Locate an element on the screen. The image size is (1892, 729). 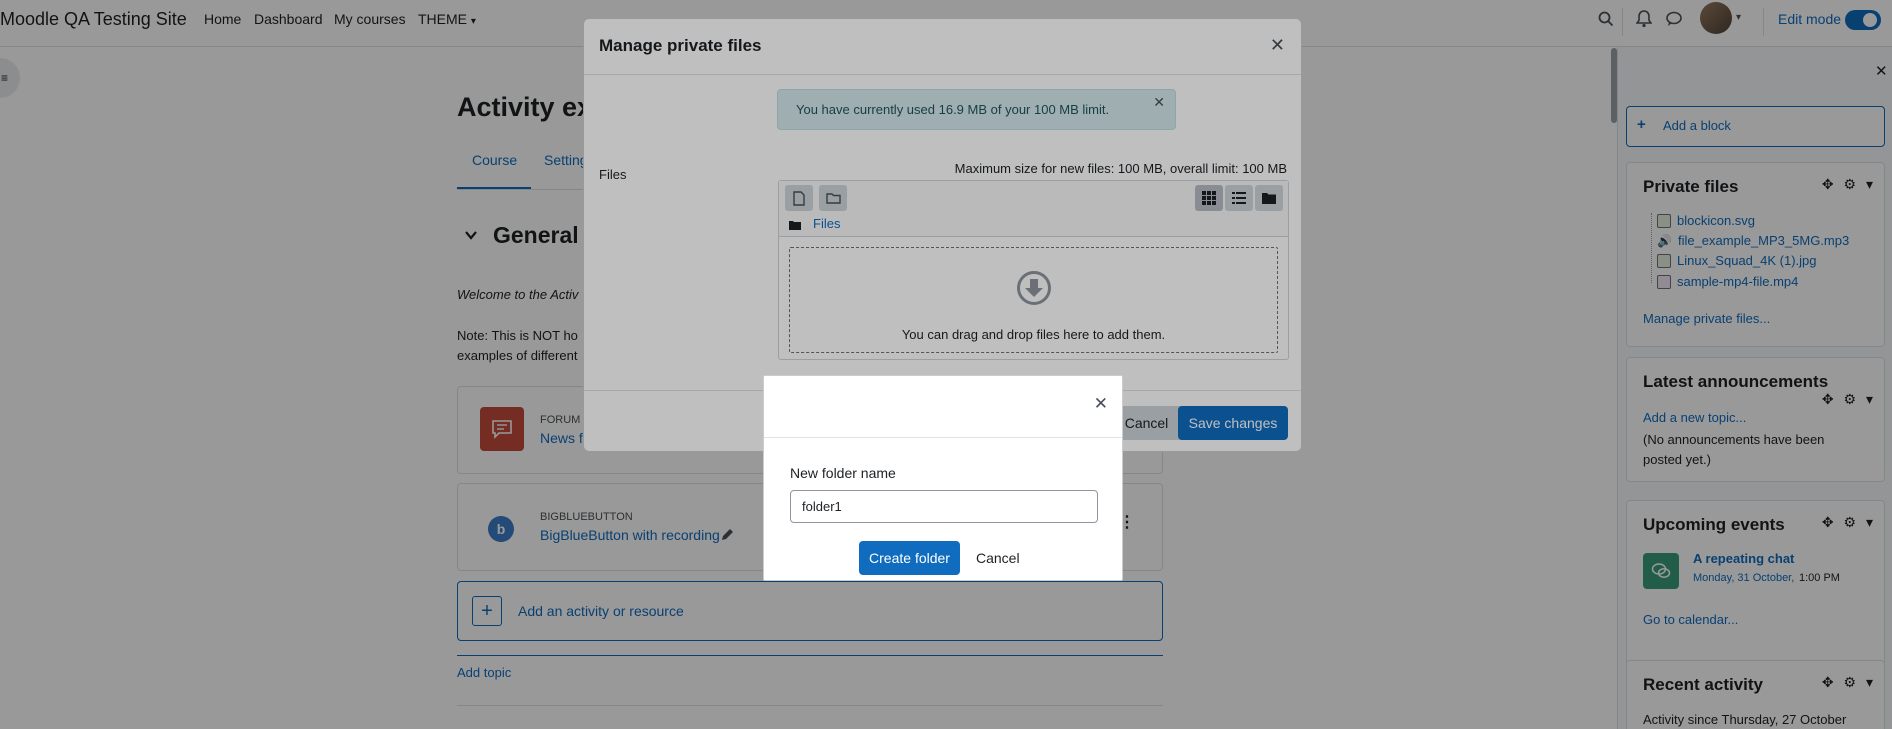
create-folder-button: Create folder is located at coordinates (909, 558).